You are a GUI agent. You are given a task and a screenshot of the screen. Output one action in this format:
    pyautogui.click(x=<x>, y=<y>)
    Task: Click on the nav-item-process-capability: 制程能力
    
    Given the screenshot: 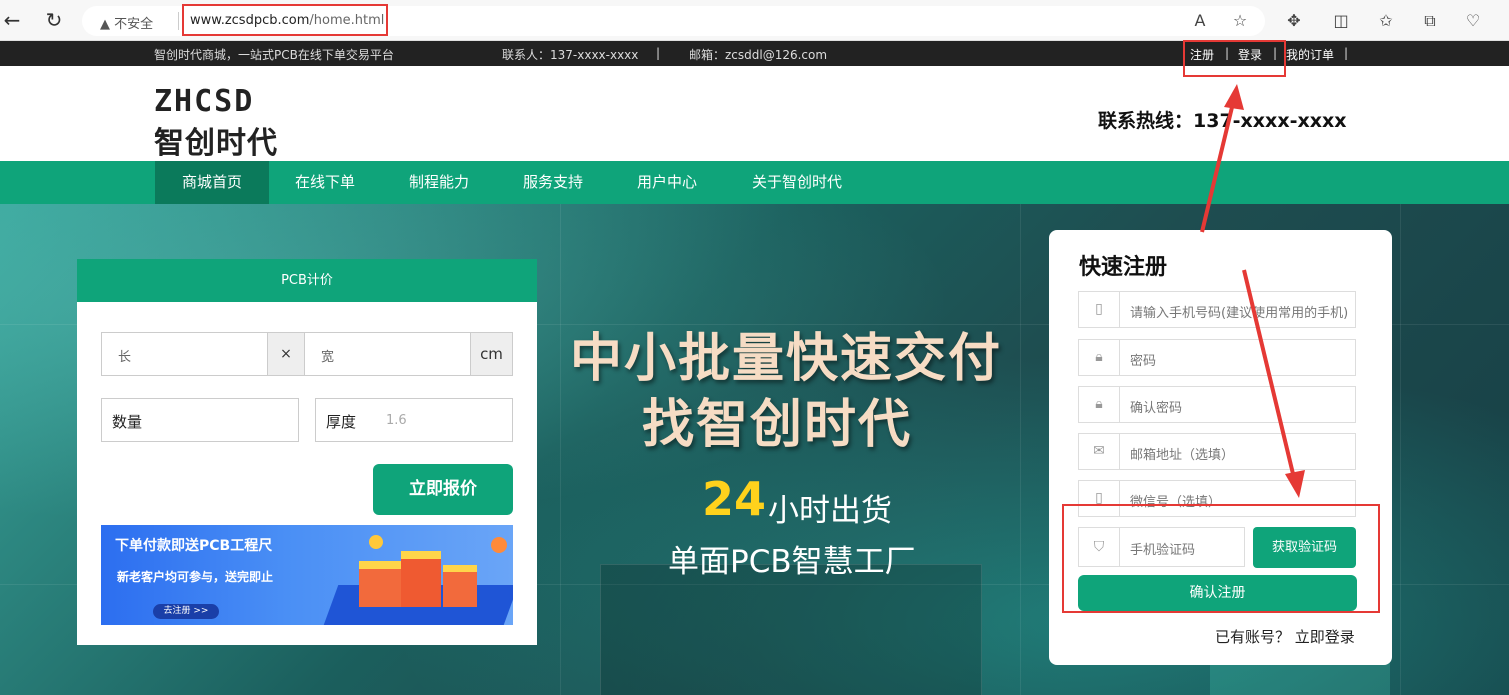 What is the action you would take?
    pyautogui.click(x=439, y=182)
    